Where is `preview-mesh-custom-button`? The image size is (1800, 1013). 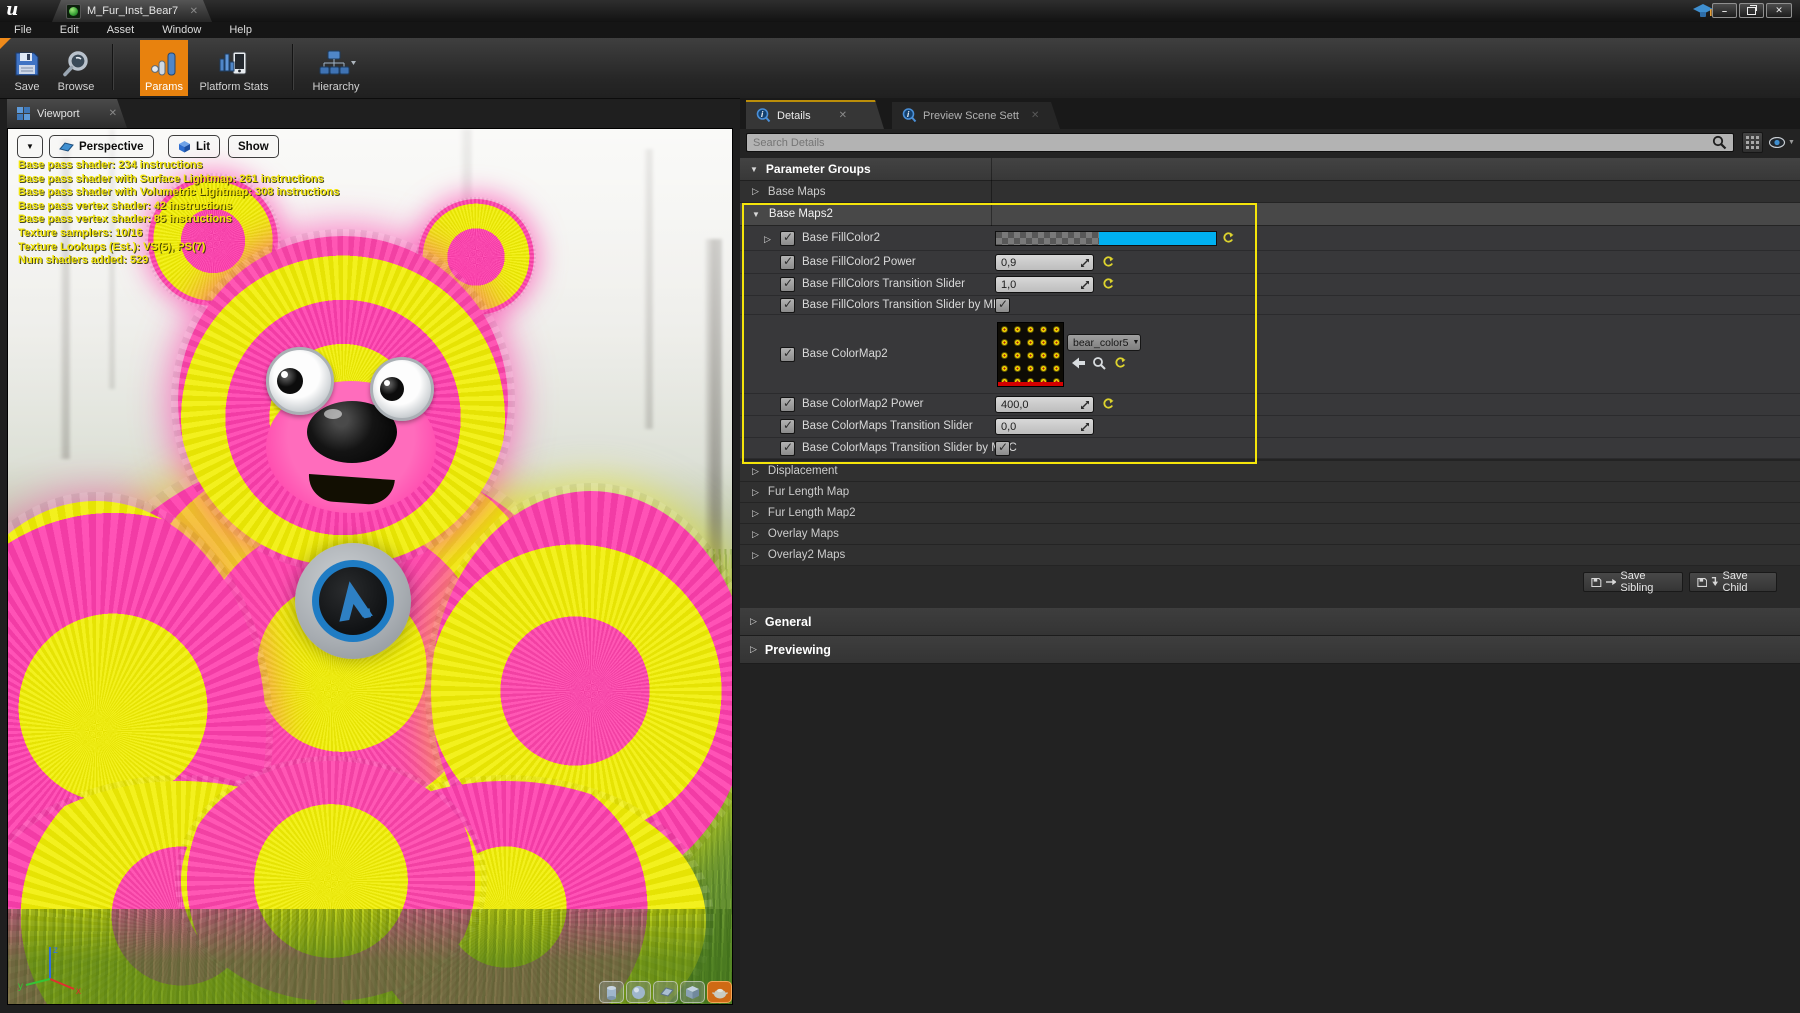 preview-mesh-custom-button is located at coordinates (719, 992).